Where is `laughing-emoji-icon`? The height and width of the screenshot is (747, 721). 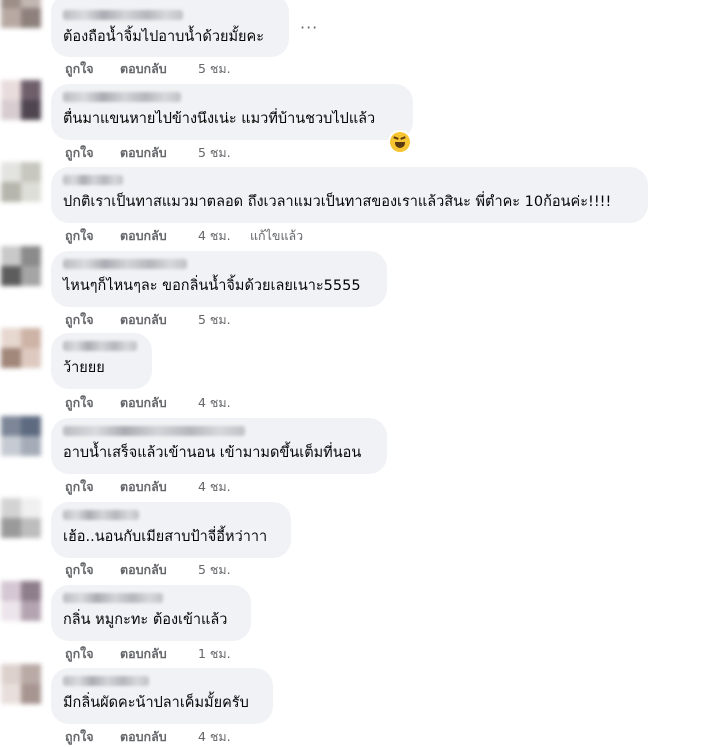
laughing-emoji-icon is located at coordinates (400, 142).